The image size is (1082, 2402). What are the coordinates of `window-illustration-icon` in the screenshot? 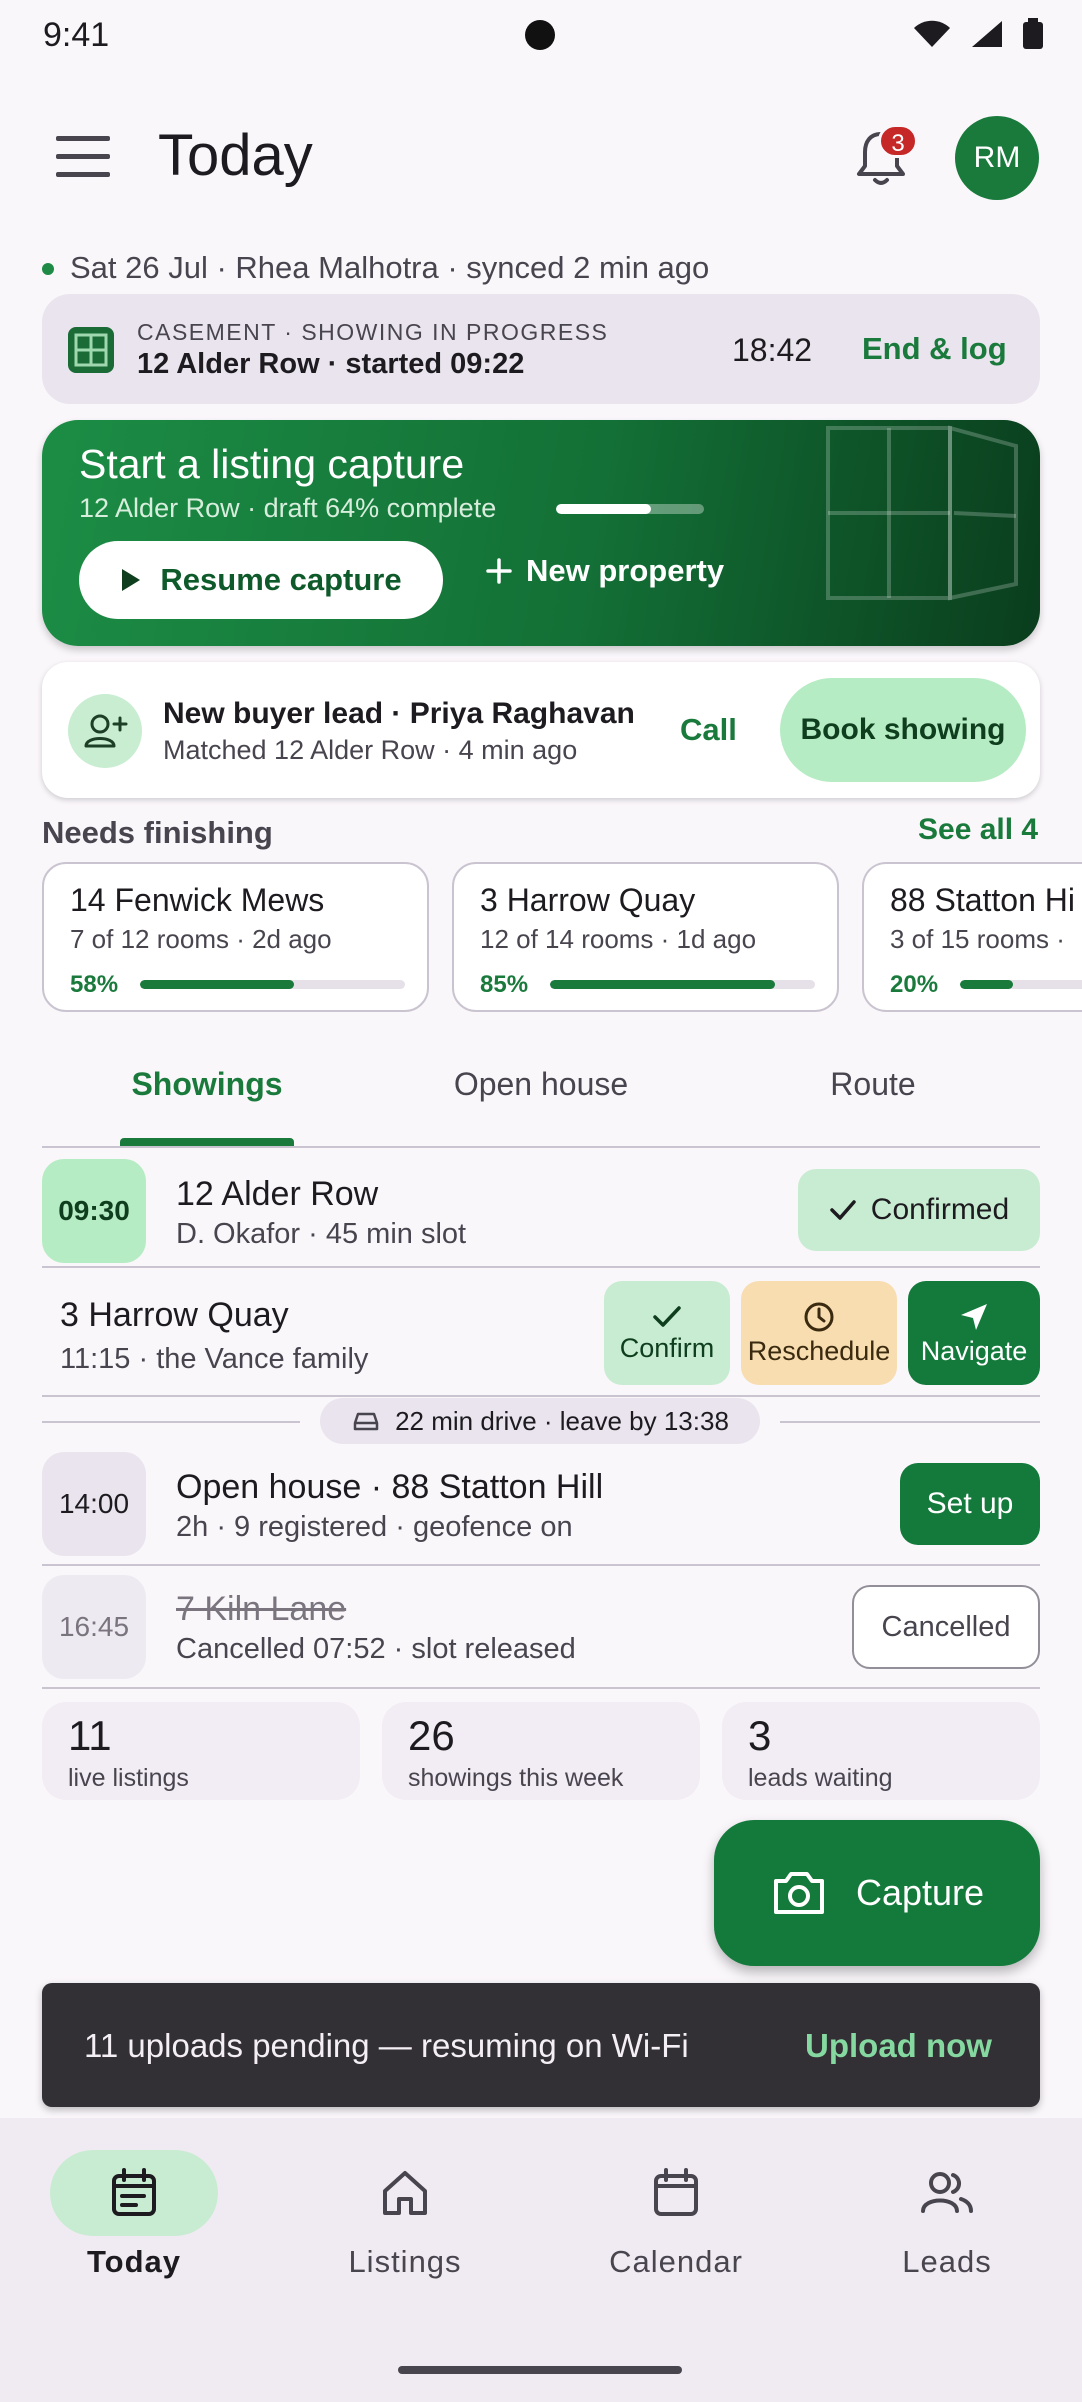 It's located at (922, 513).